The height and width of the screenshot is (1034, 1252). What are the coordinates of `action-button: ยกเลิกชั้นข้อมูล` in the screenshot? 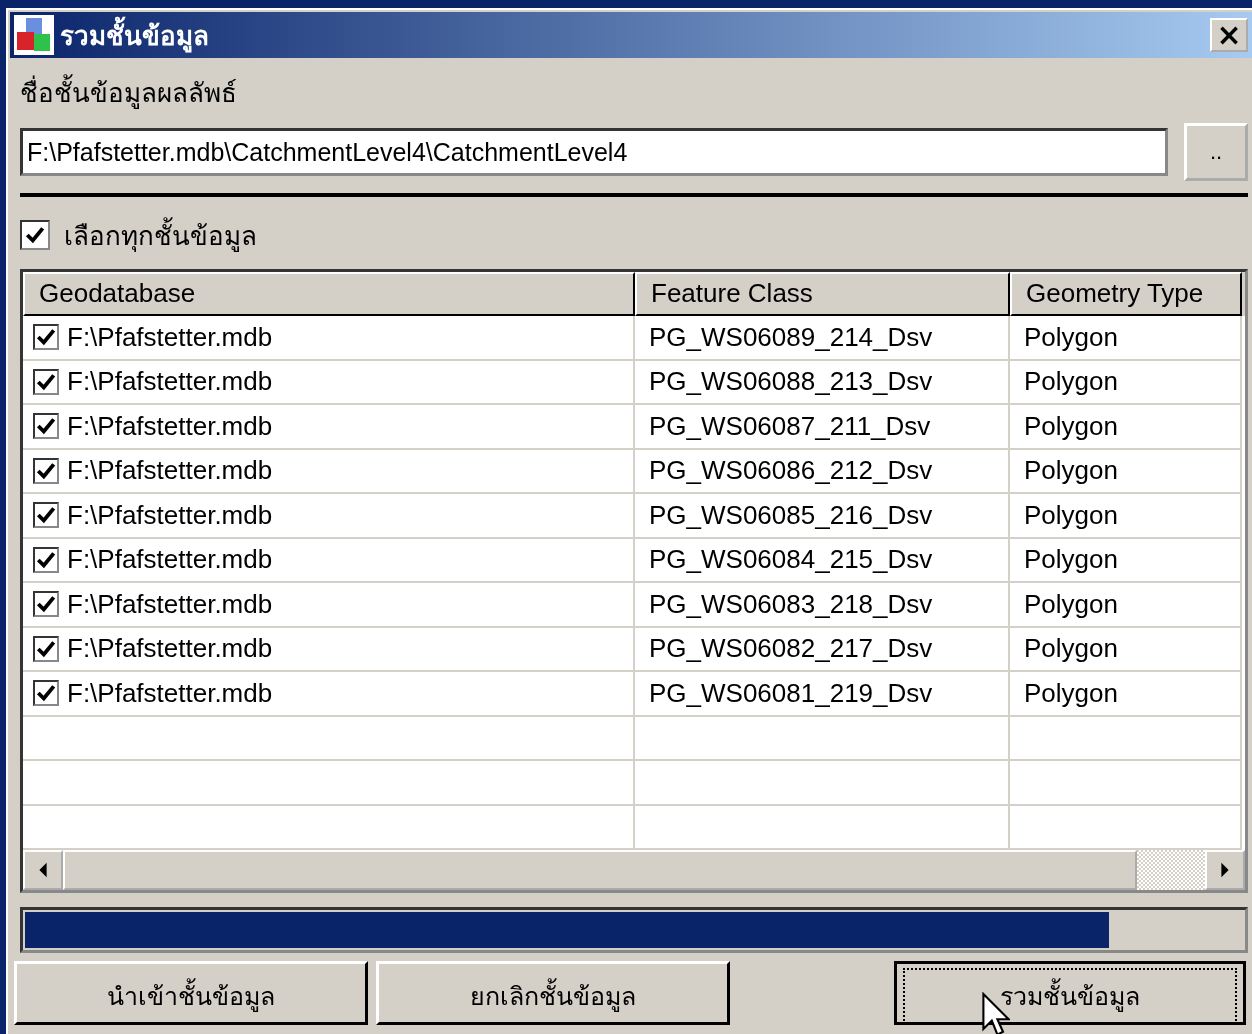 It's located at (553, 993).